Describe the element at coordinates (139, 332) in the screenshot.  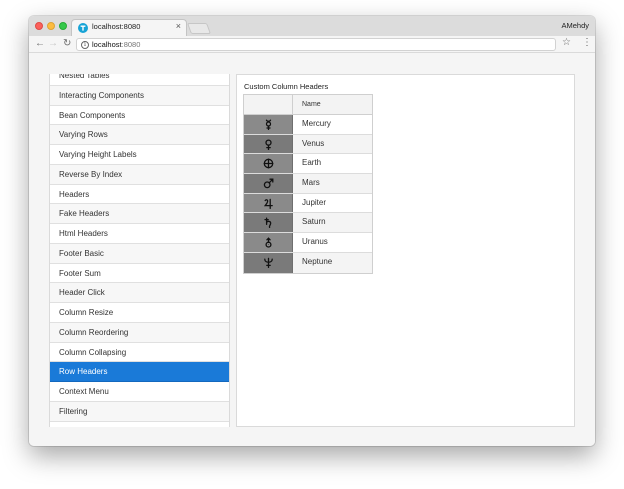
I see `sidebar-item: Column Reordering` at that location.